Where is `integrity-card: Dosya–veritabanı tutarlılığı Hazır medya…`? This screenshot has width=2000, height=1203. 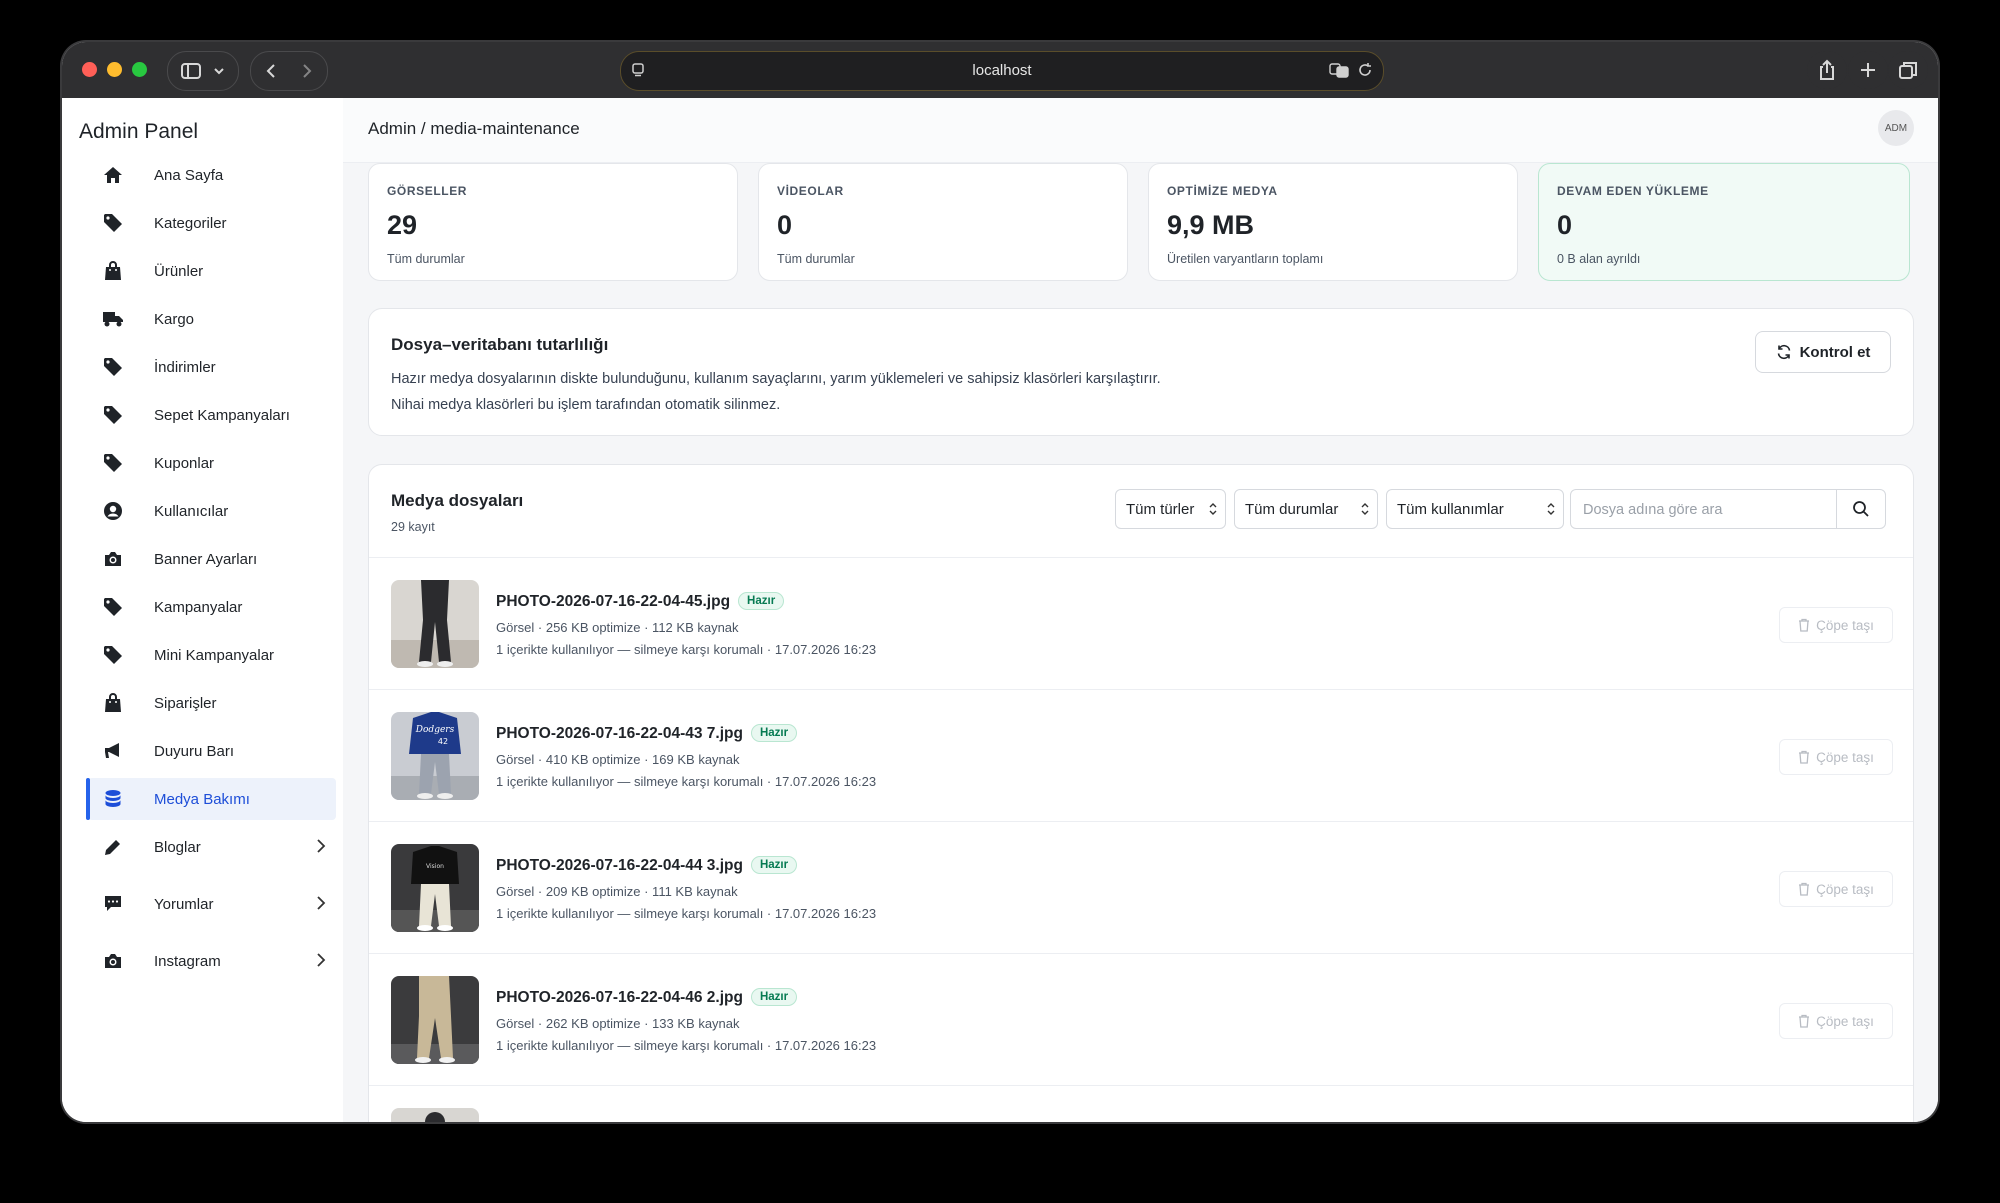
integrity-card: Dosya–veritabanı tutarlılığı Hazır medya… is located at coordinates (1141, 372).